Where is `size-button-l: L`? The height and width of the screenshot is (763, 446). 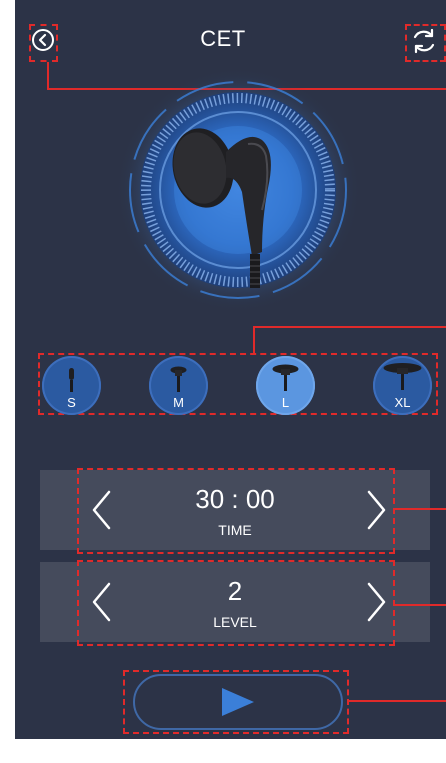
size-button-l: L is located at coordinates (285, 385).